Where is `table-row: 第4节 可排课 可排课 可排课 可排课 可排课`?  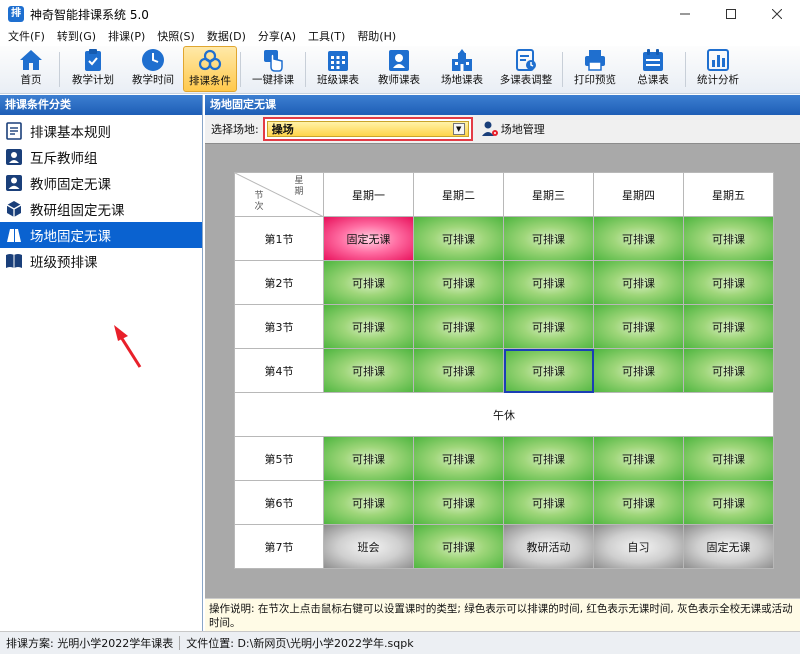 table-row: 第4节 可排课 可排课 可排课 可排课 可排课 is located at coordinates (504, 370).